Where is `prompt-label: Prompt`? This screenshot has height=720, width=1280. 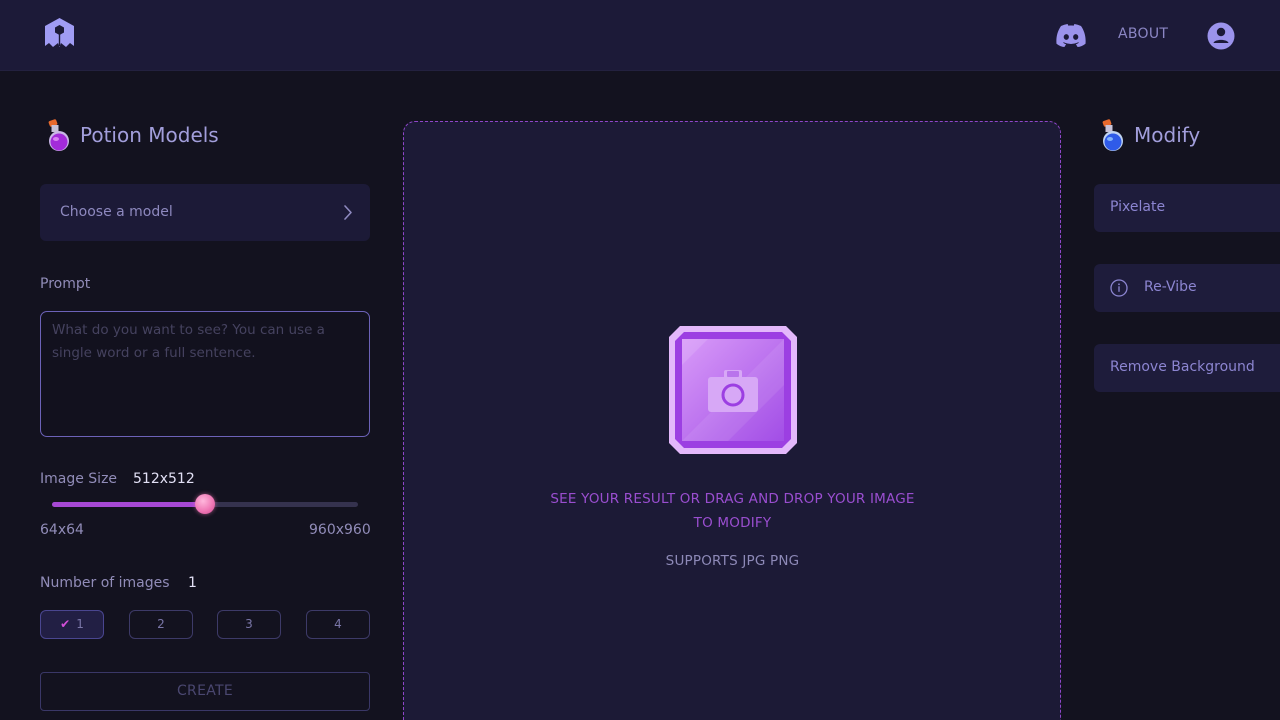
prompt-label: Prompt is located at coordinates (65, 284).